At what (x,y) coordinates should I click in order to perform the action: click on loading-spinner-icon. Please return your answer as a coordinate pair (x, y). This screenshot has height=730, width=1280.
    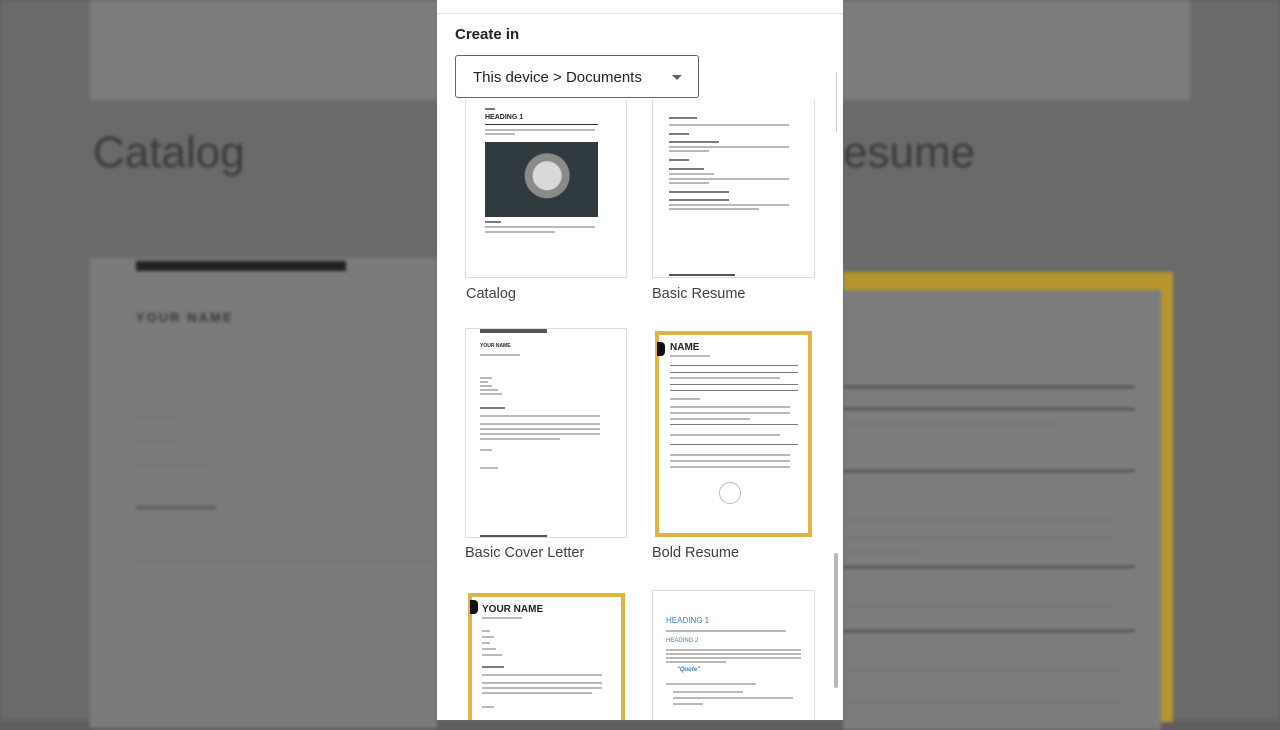
    Looking at the image, I should click on (730, 493).